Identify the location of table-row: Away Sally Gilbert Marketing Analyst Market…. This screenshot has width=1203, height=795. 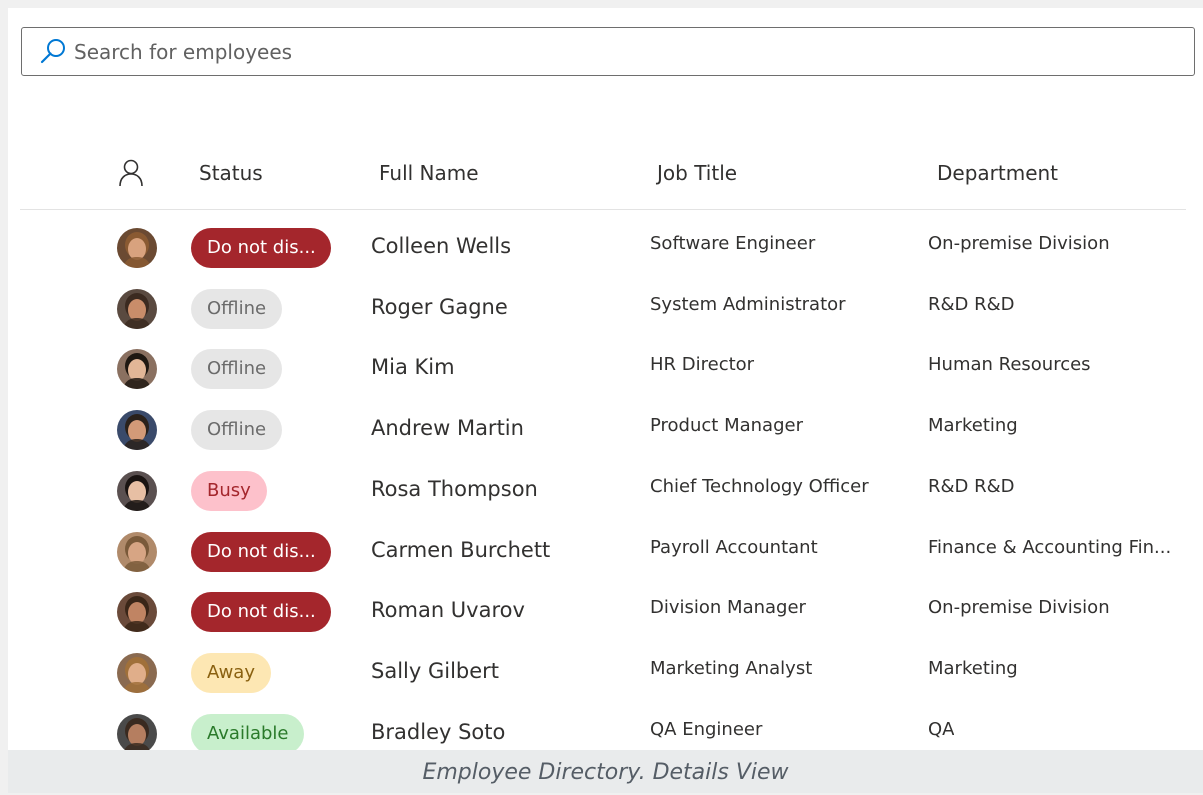
(603, 673).